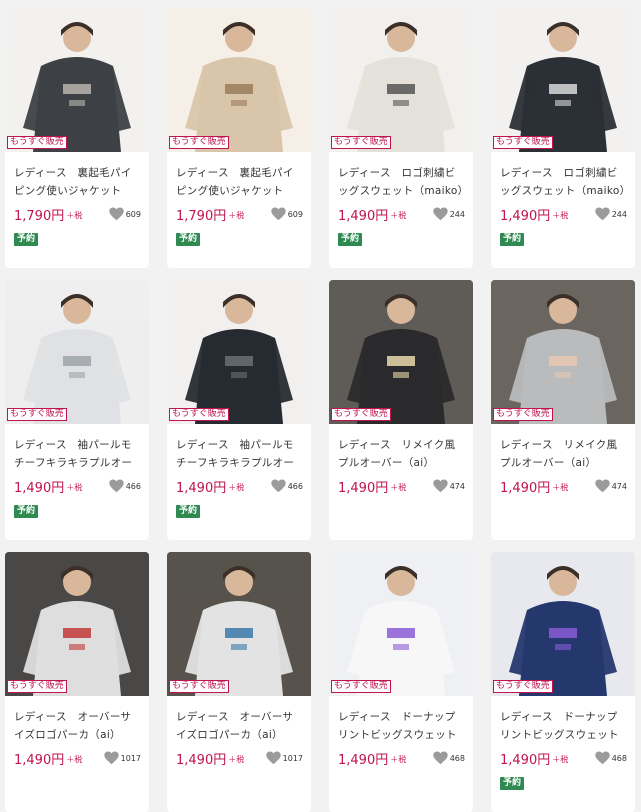  I want to click on price-row: 1,490円 ＋税 468, so click(401, 758).